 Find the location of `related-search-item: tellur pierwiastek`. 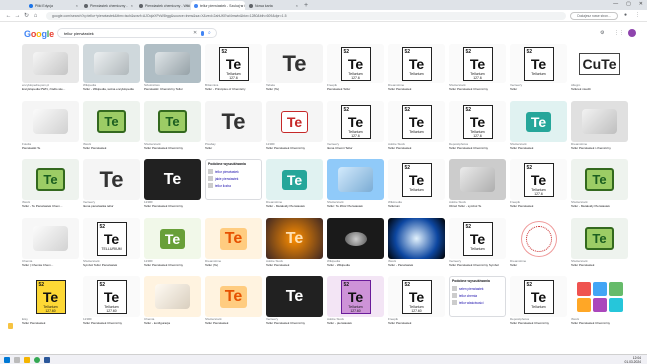

related-search-item: tellur pierwiastek is located at coordinates (223, 171).